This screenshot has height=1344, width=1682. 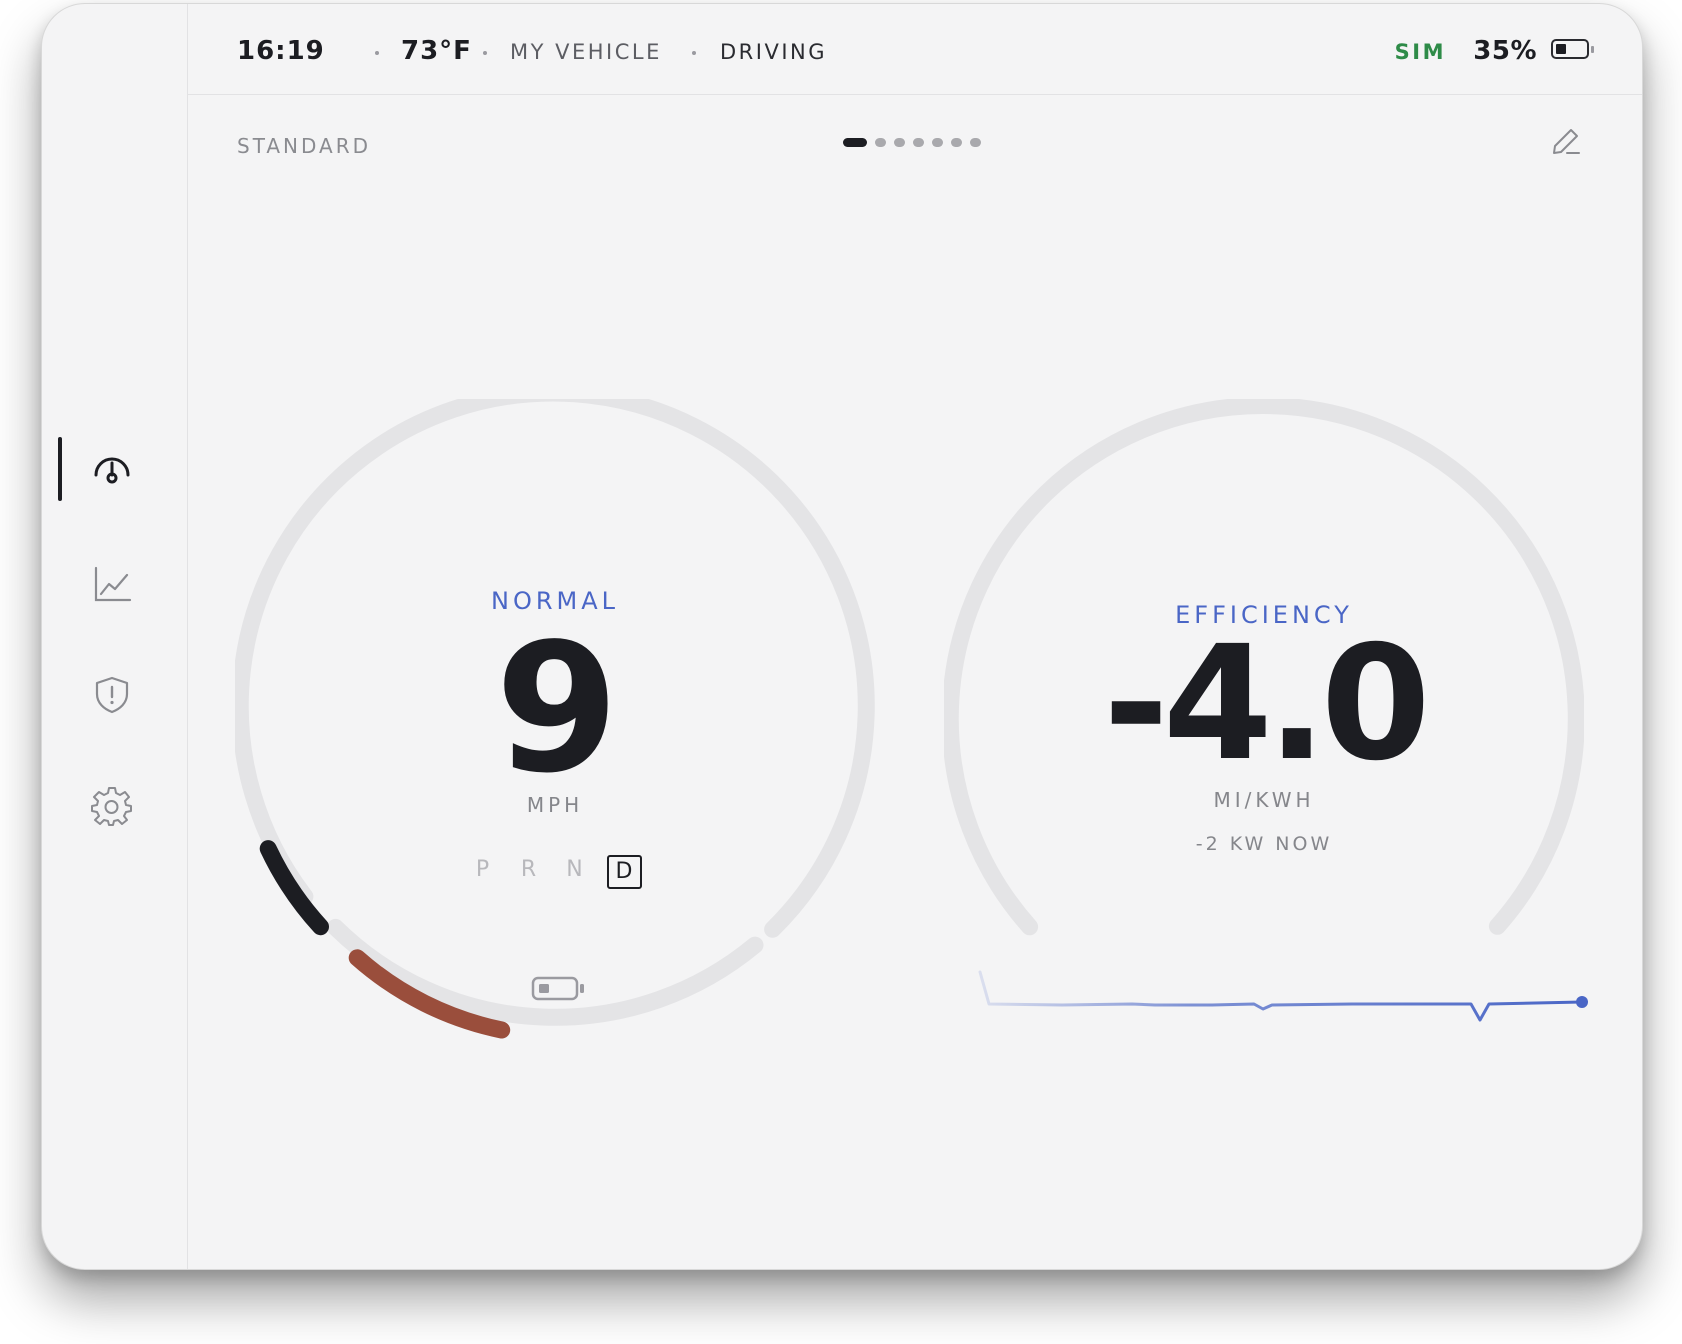 What do you see at coordinates (555, 805) in the screenshot?
I see `speed-unit: MPH` at bounding box center [555, 805].